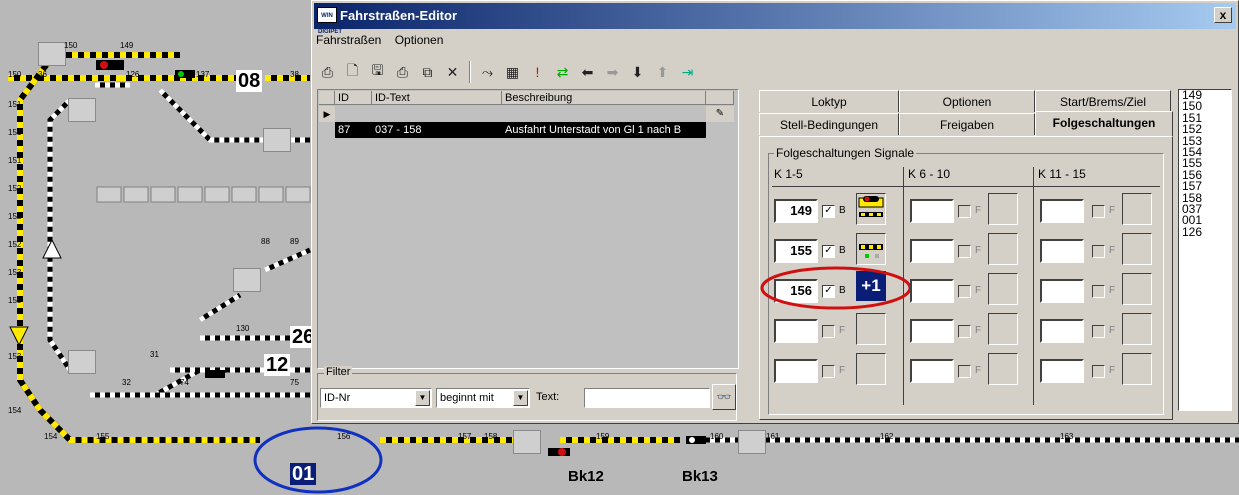  Describe the element at coordinates (604, 98) in the screenshot. I see `grid-header-beschreibung: Beschreibung` at that location.